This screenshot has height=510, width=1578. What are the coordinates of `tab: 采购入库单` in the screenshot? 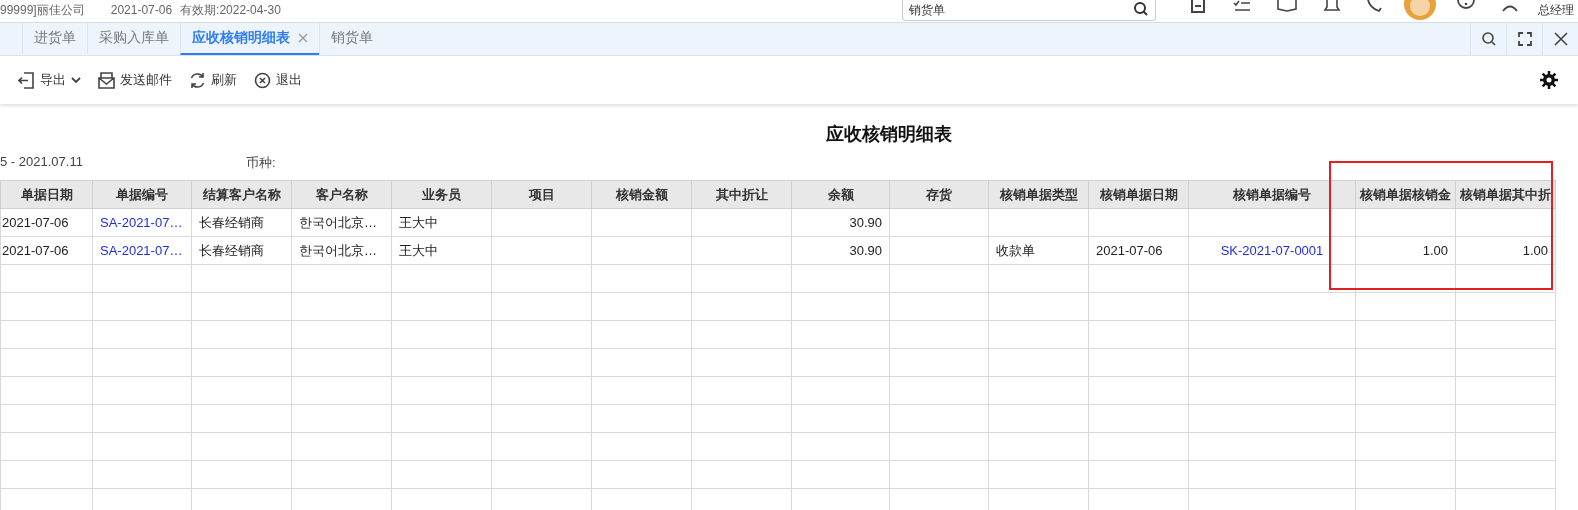 It's located at (133, 39).